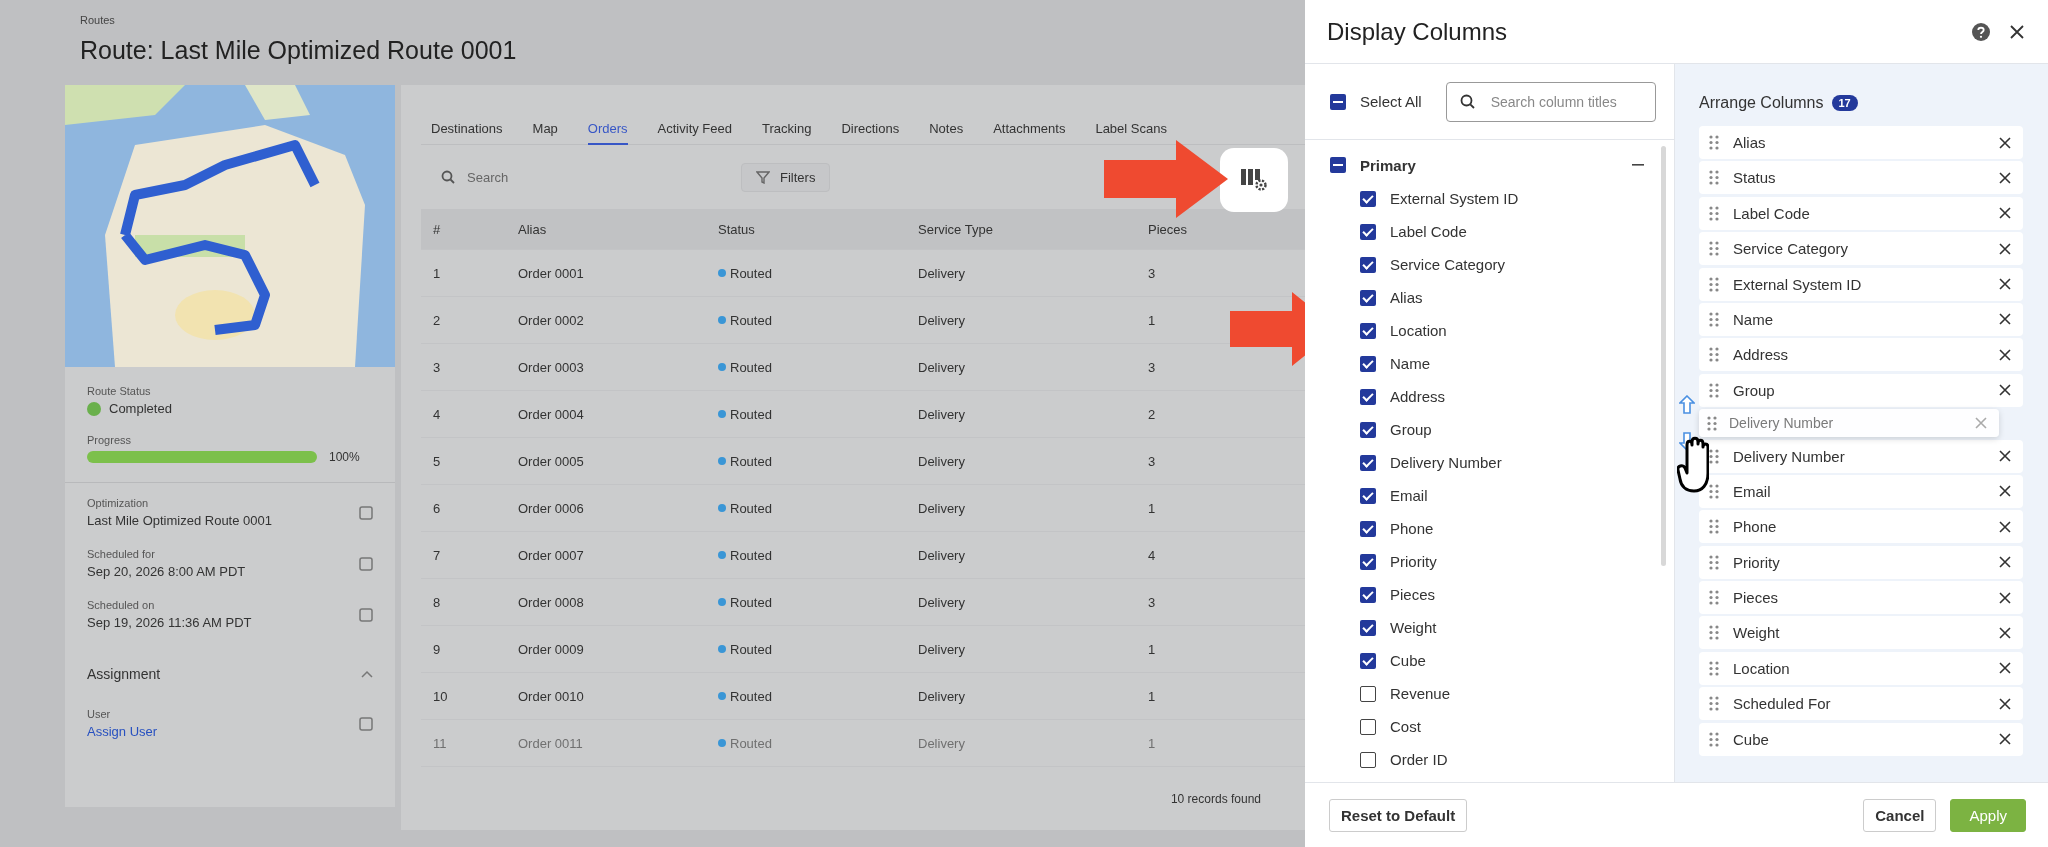 The width and height of the screenshot is (2048, 847). What do you see at coordinates (1861, 598) in the screenshot?
I see `column-chip: Pieces` at bounding box center [1861, 598].